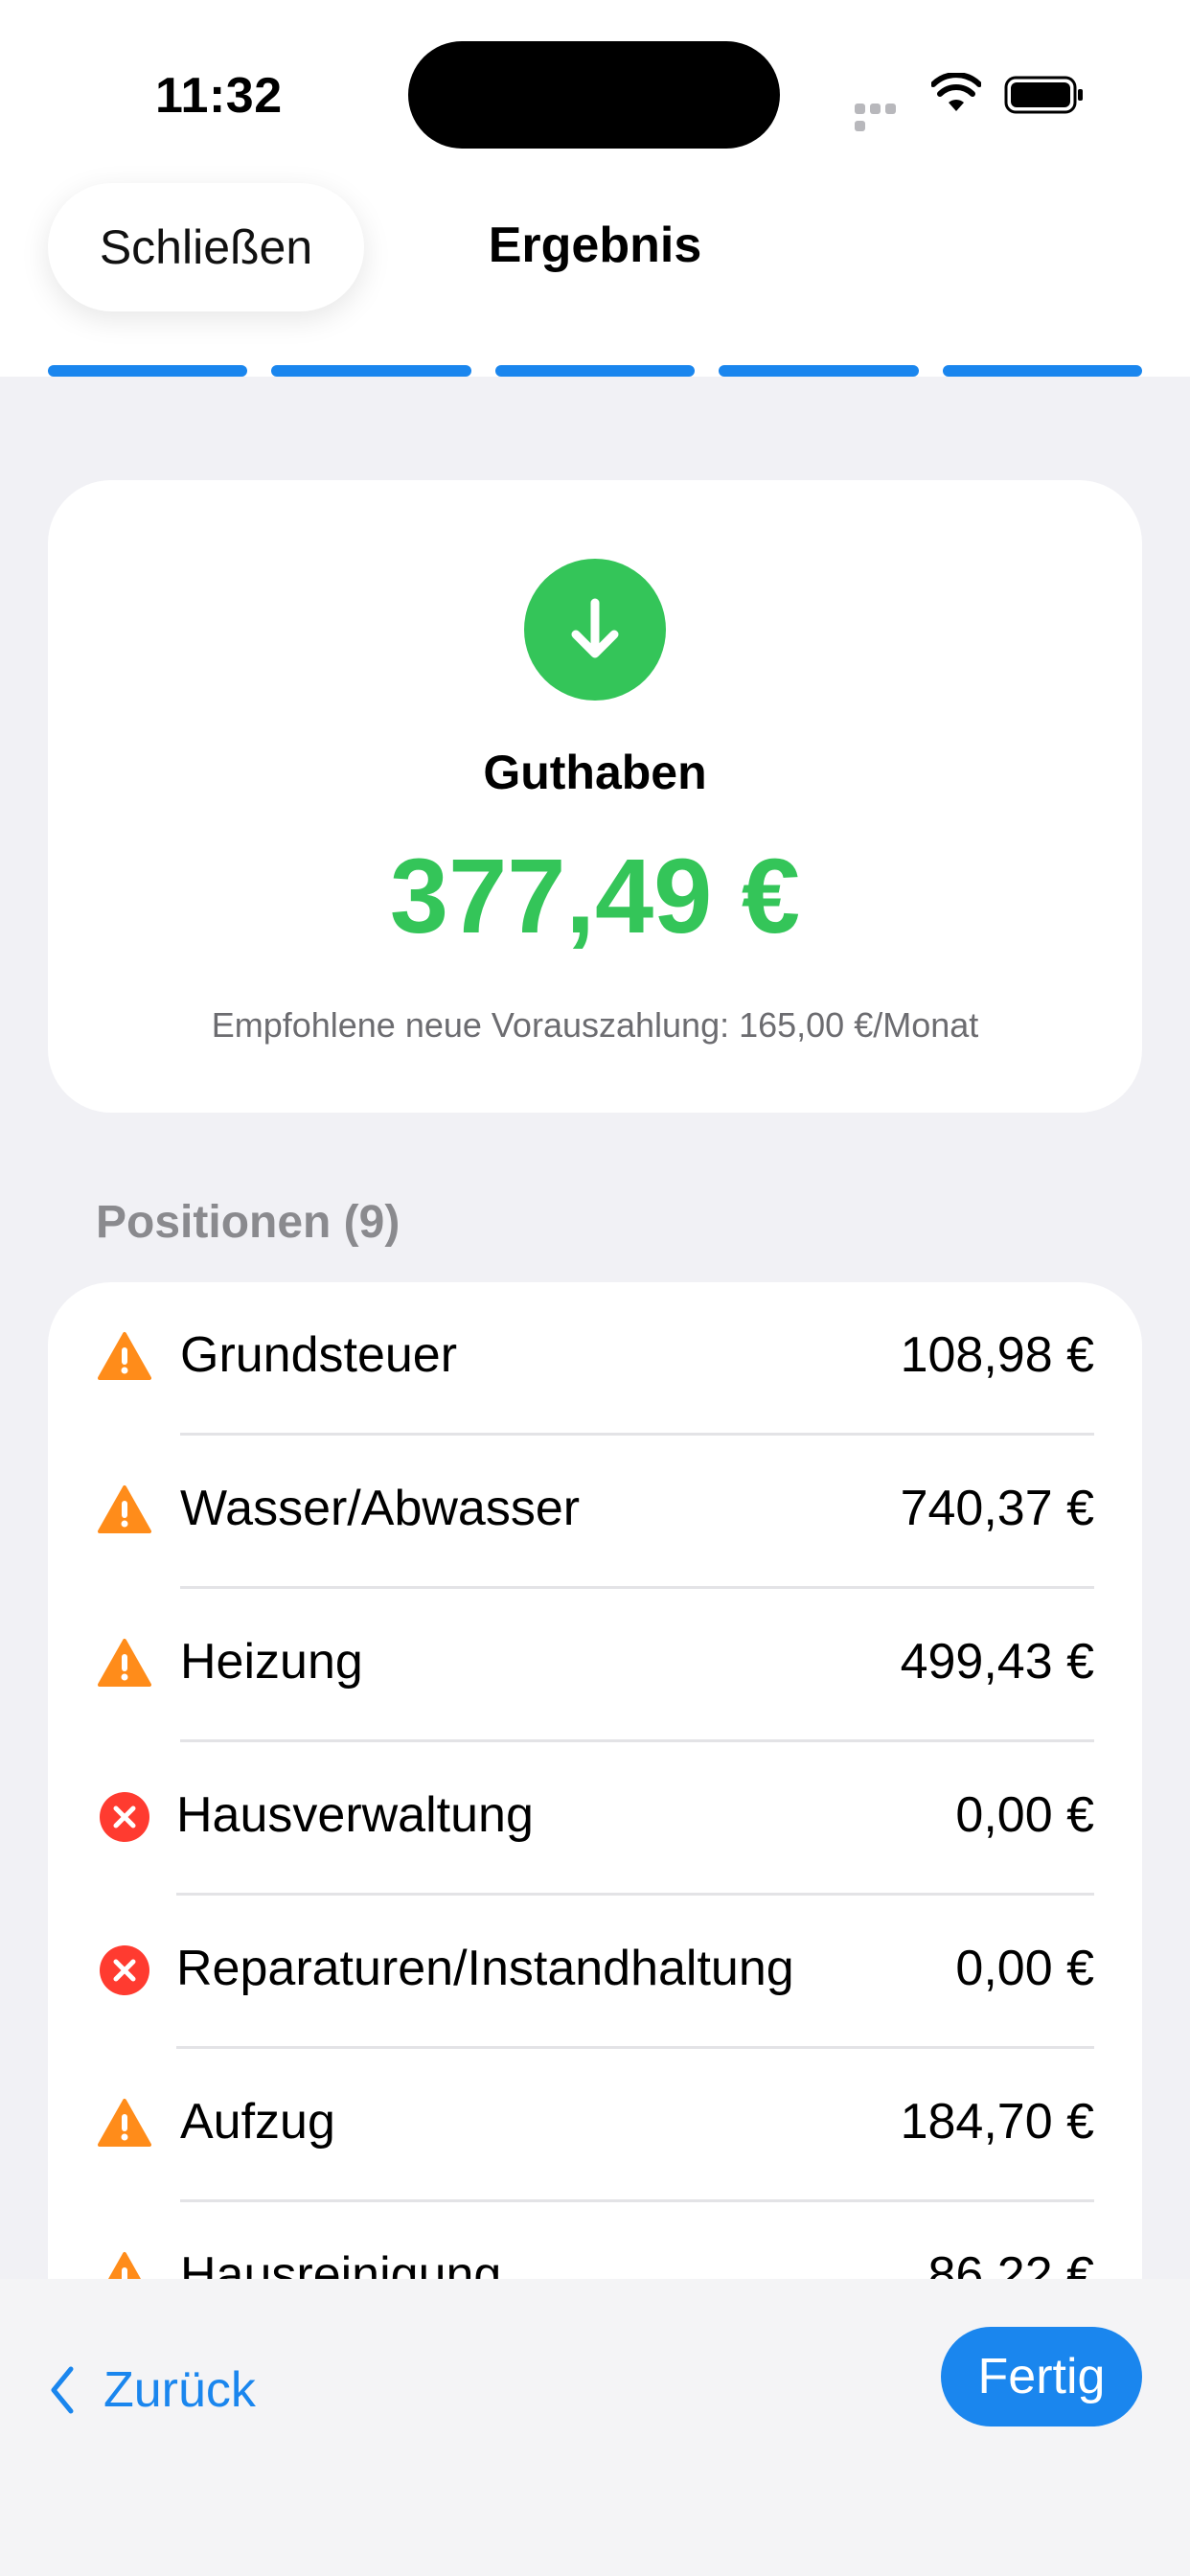 Image resolution: width=1190 pixels, height=2576 pixels. I want to click on position-value: 86,22 €, so click(1011, 2263).